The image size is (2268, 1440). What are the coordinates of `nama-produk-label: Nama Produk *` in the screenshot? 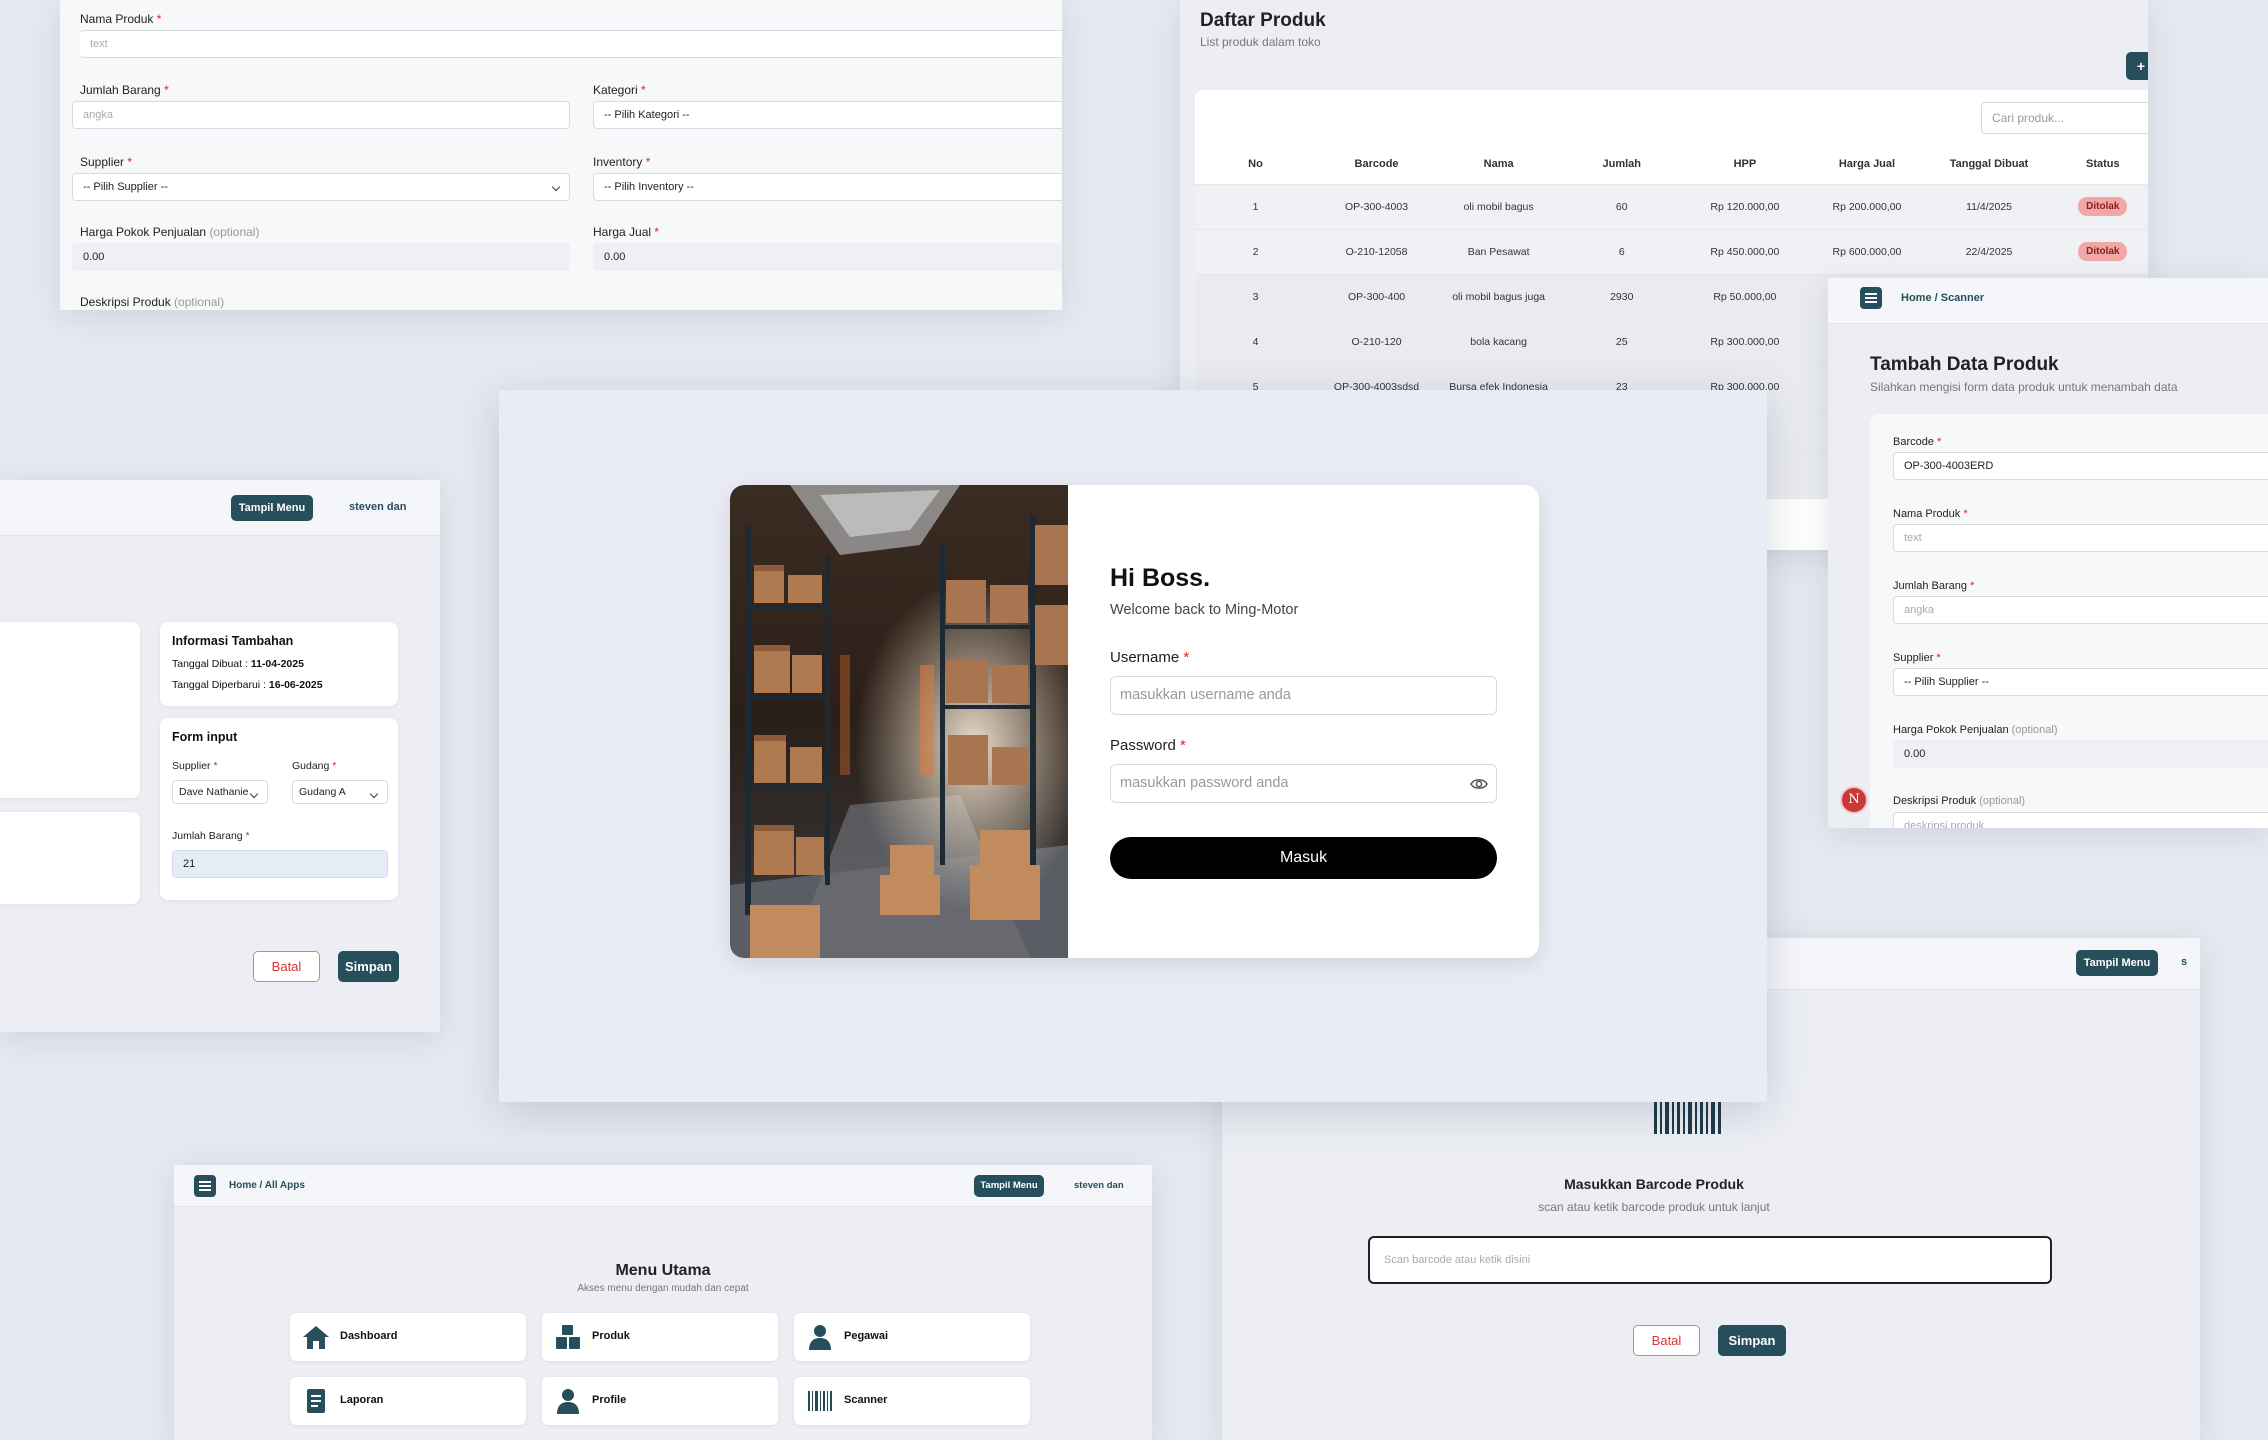 It's located at (121, 19).